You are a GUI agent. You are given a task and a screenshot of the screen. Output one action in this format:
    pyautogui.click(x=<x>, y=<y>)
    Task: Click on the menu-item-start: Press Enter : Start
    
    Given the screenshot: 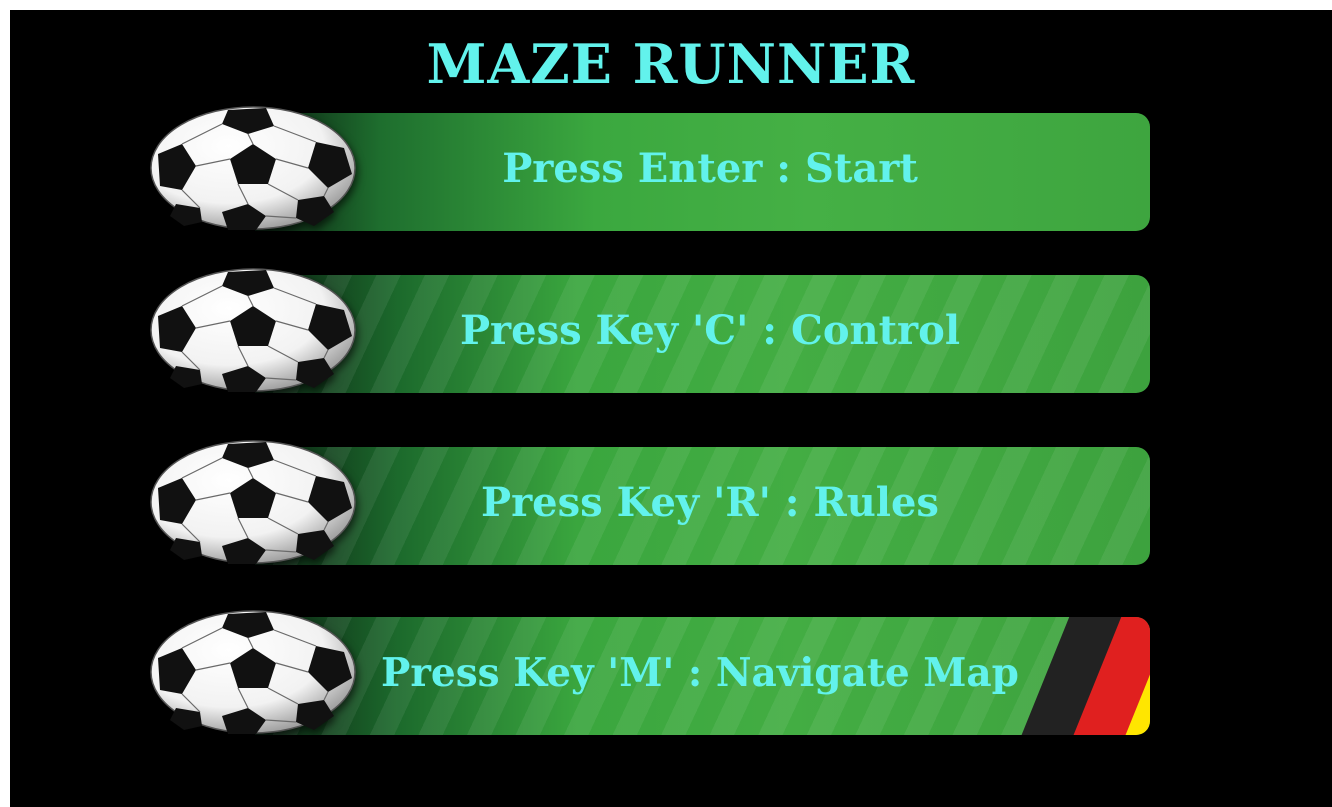 What is the action you would take?
    pyautogui.click(x=645, y=167)
    